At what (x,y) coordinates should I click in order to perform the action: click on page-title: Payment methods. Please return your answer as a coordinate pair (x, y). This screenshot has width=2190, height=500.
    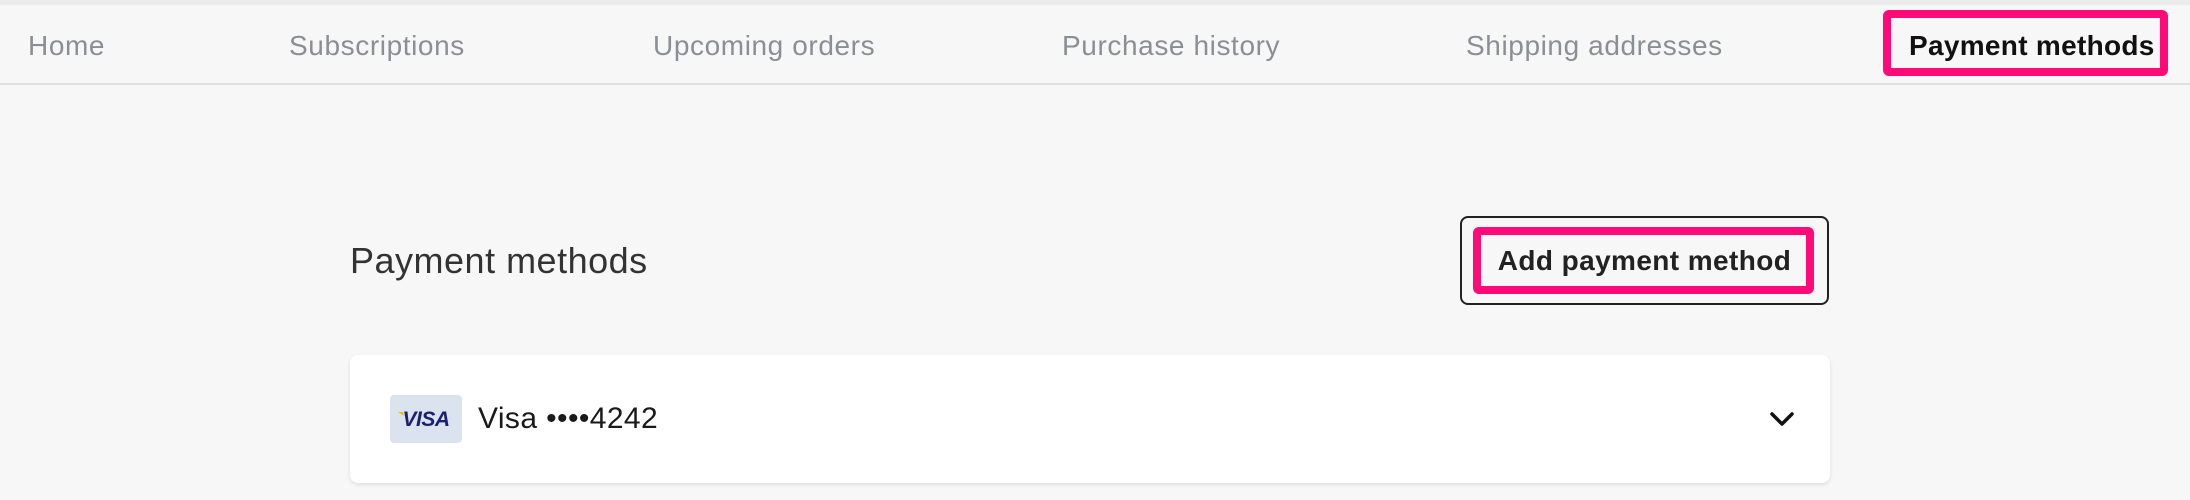
    Looking at the image, I should click on (499, 260).